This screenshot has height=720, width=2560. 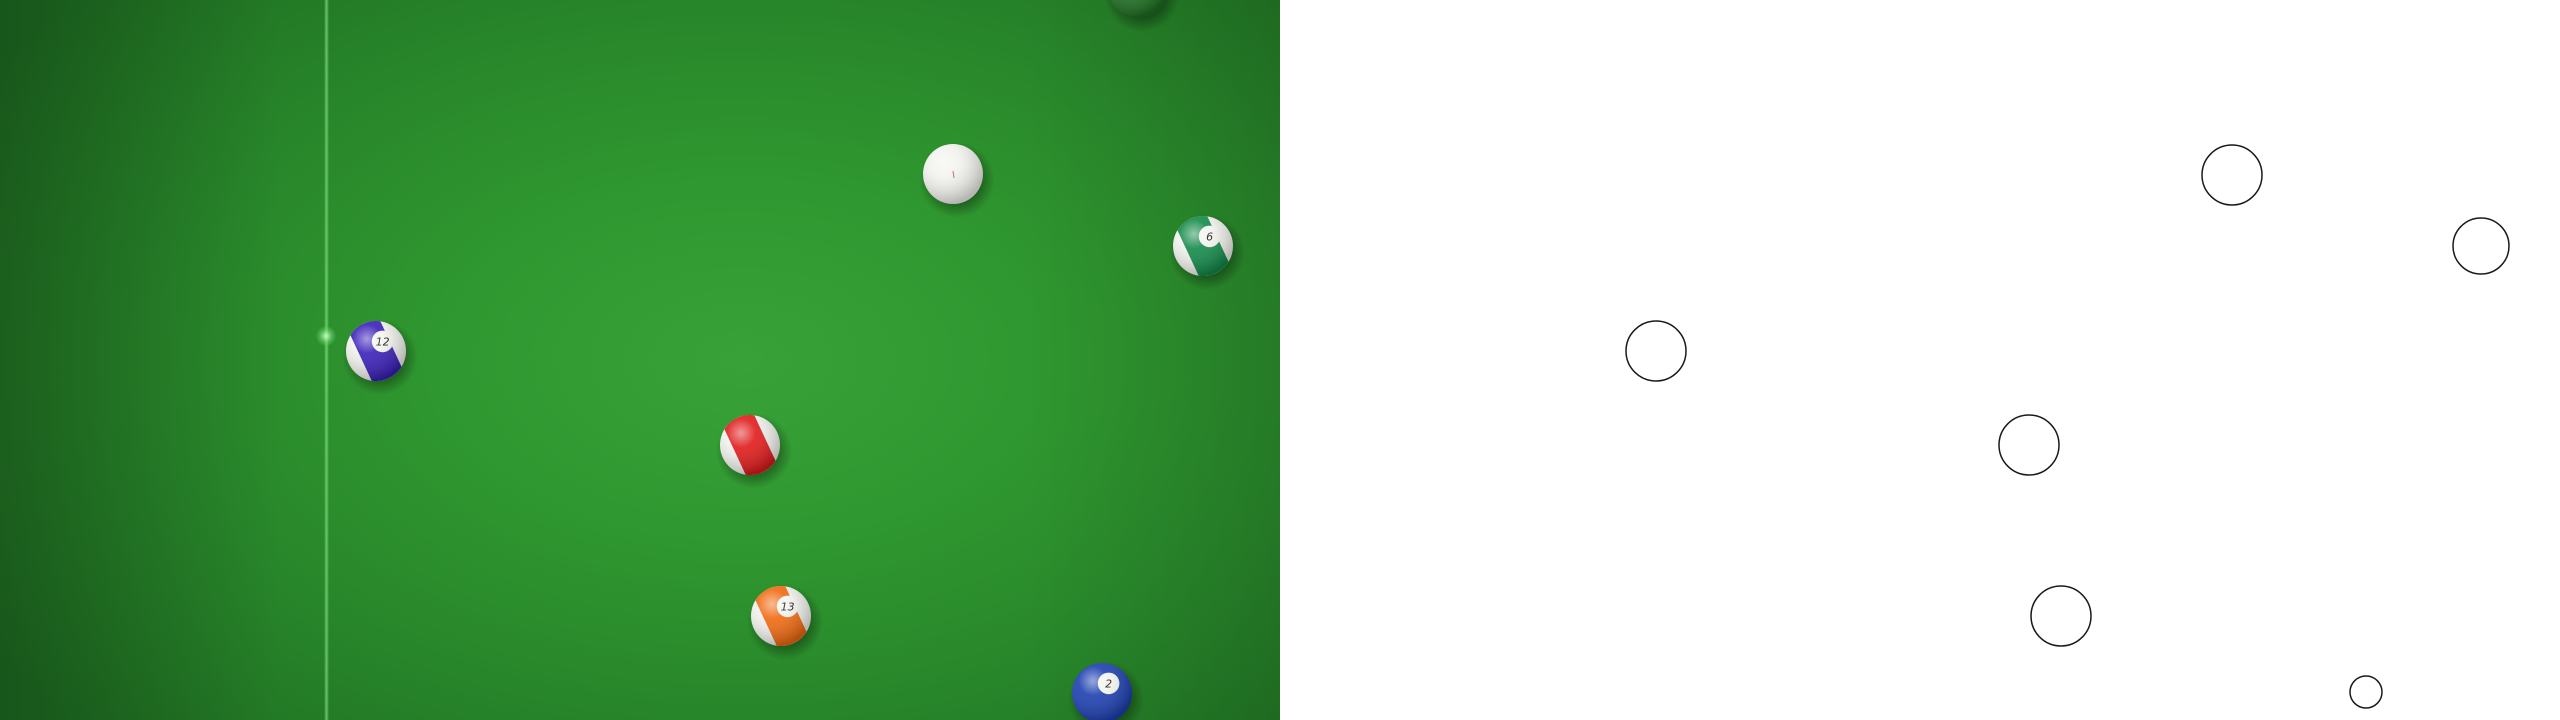 I want to click on ball-6: 6, so click(x=1207, y=250).